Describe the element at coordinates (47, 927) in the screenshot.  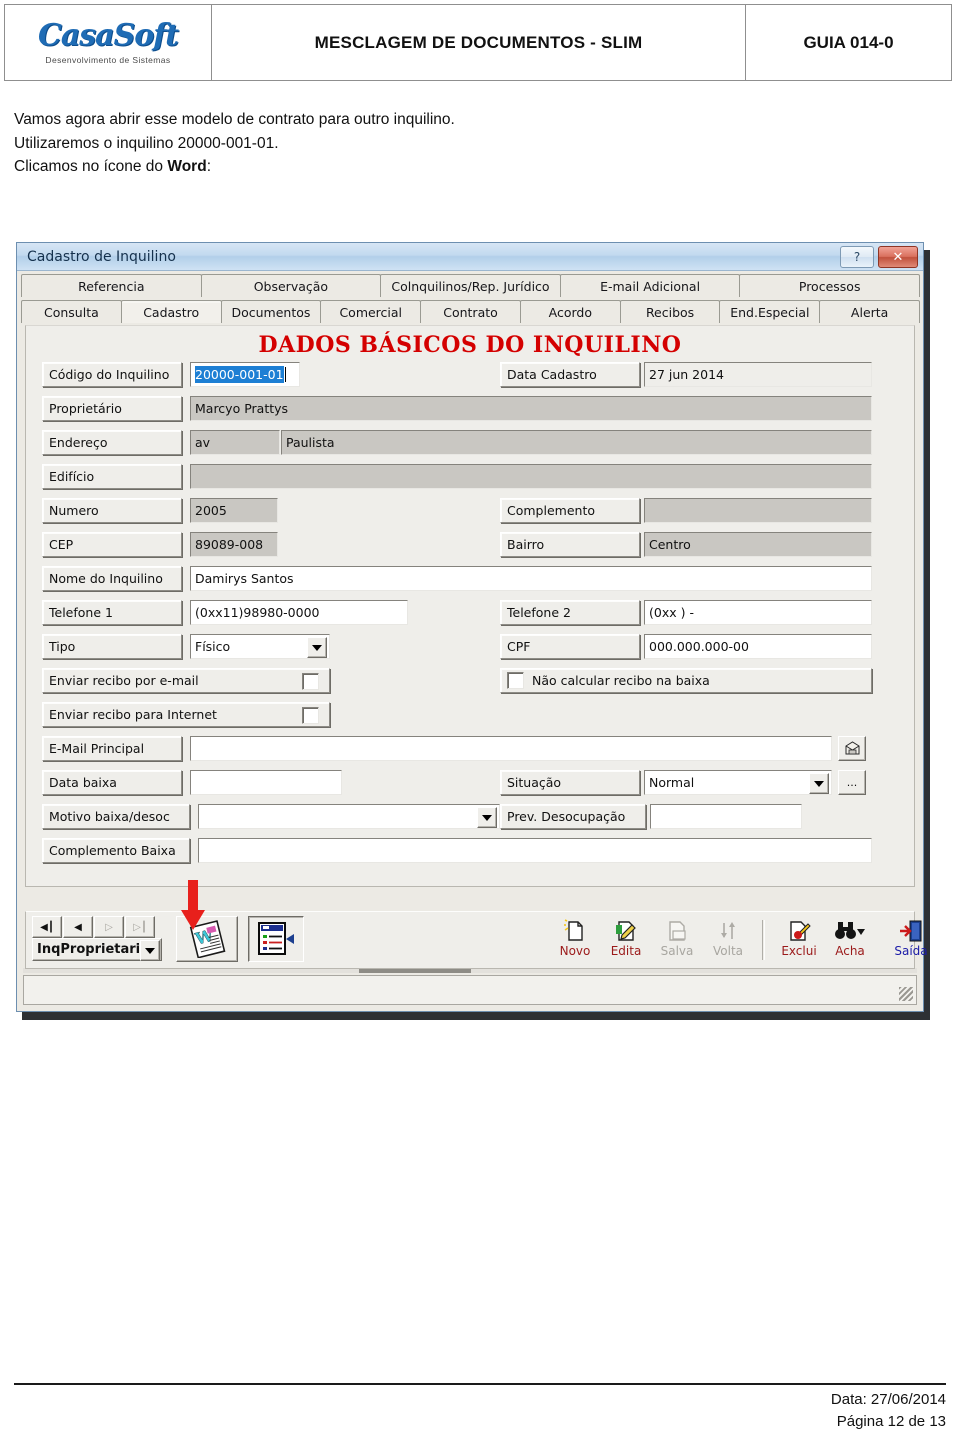
I see `first-record-icon: ◀┃` at that location.